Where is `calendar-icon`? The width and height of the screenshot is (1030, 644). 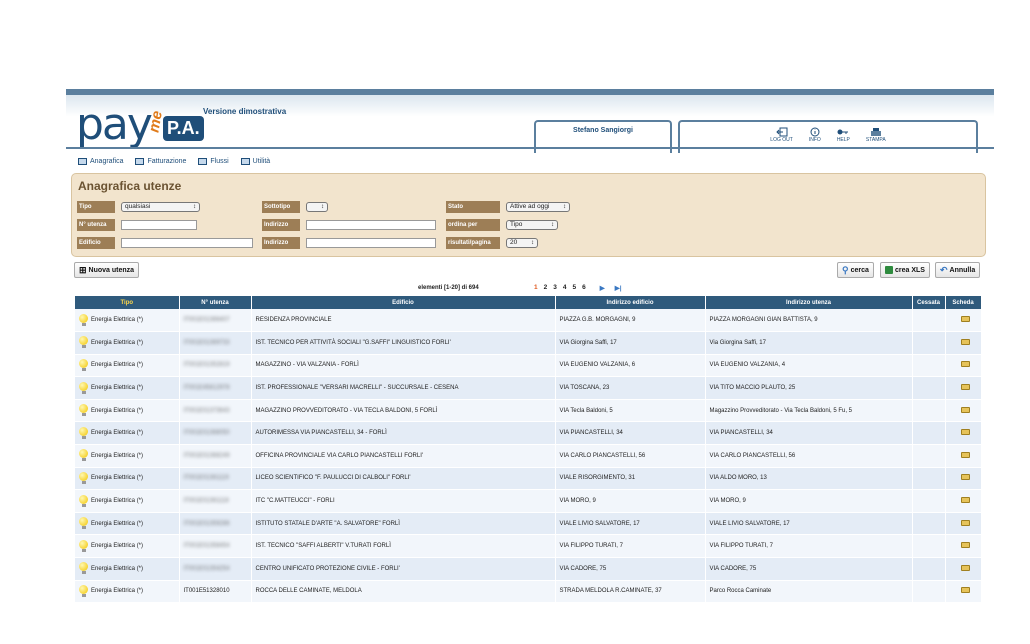
calendar-icon is located at coordinates (140, 161).